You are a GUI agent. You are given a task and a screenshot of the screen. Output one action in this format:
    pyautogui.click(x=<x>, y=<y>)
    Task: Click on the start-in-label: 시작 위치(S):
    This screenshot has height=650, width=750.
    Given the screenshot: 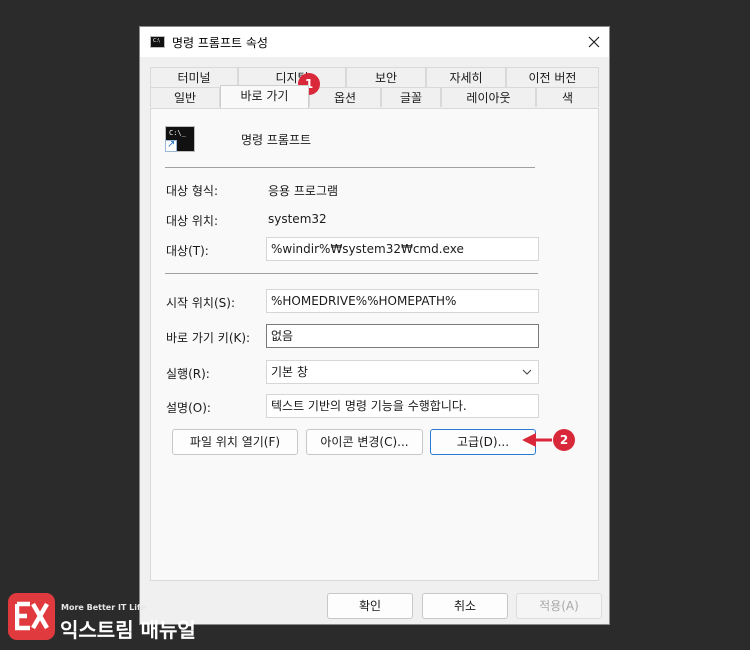 What is the action you would take?
    pyautogui.click(x=200, y=303)
    